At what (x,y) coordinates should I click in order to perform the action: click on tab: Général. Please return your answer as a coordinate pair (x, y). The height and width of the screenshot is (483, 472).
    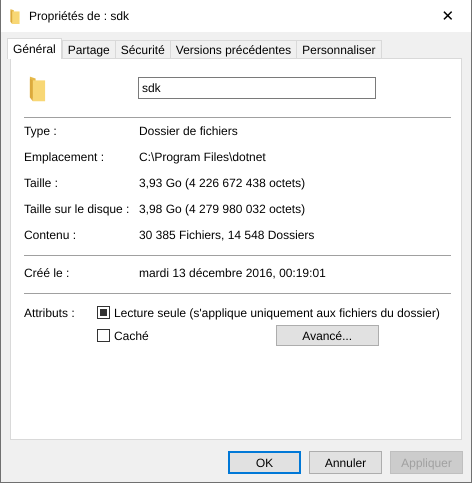
    Looking at the image, I should click on (34, 48).